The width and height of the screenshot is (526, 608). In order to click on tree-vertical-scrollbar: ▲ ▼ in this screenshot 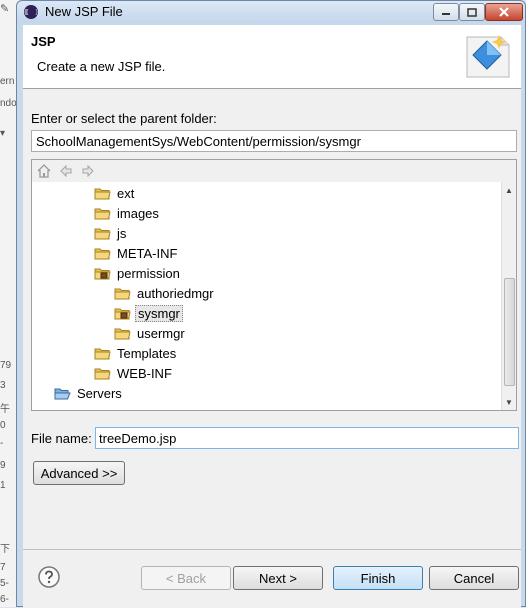, I will do `click(508, 296)`.